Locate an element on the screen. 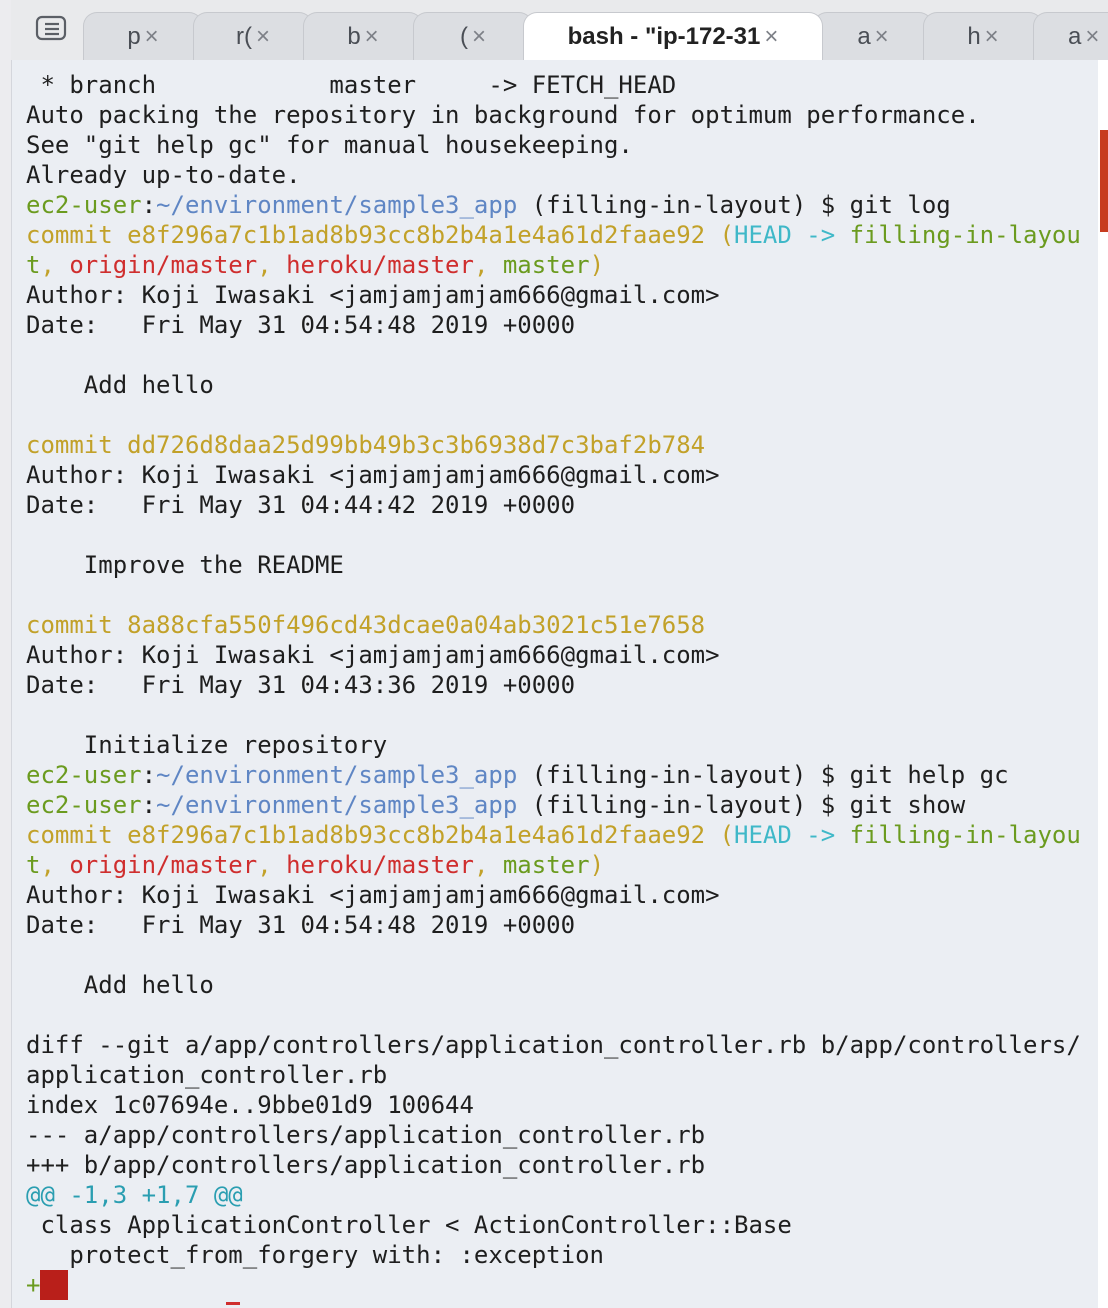 This screenshot has height=1308, width=1108. window-left-border is located at coordinates (6, 654).